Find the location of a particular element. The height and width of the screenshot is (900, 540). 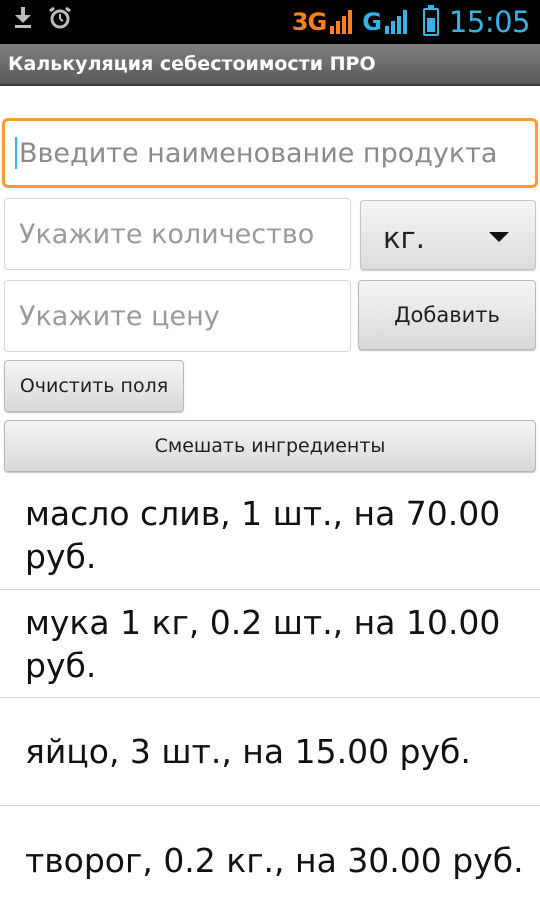

ingredient-text: яйцо, 3 шт., на 15.00 руб. is located at coordinates (248, 751).